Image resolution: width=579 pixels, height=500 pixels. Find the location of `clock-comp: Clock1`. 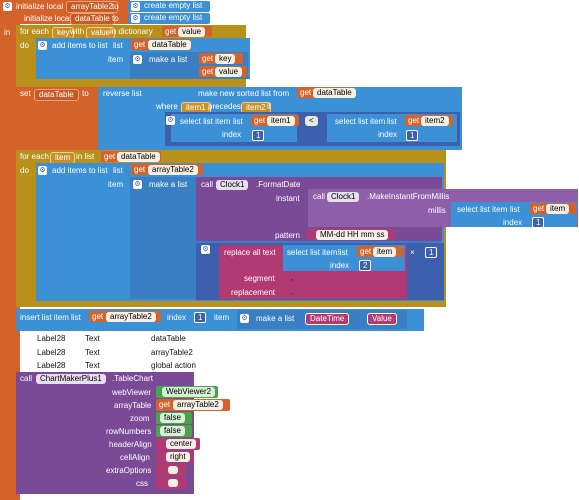

clock-comp: Clock1 is located at coordinates (232, 185).